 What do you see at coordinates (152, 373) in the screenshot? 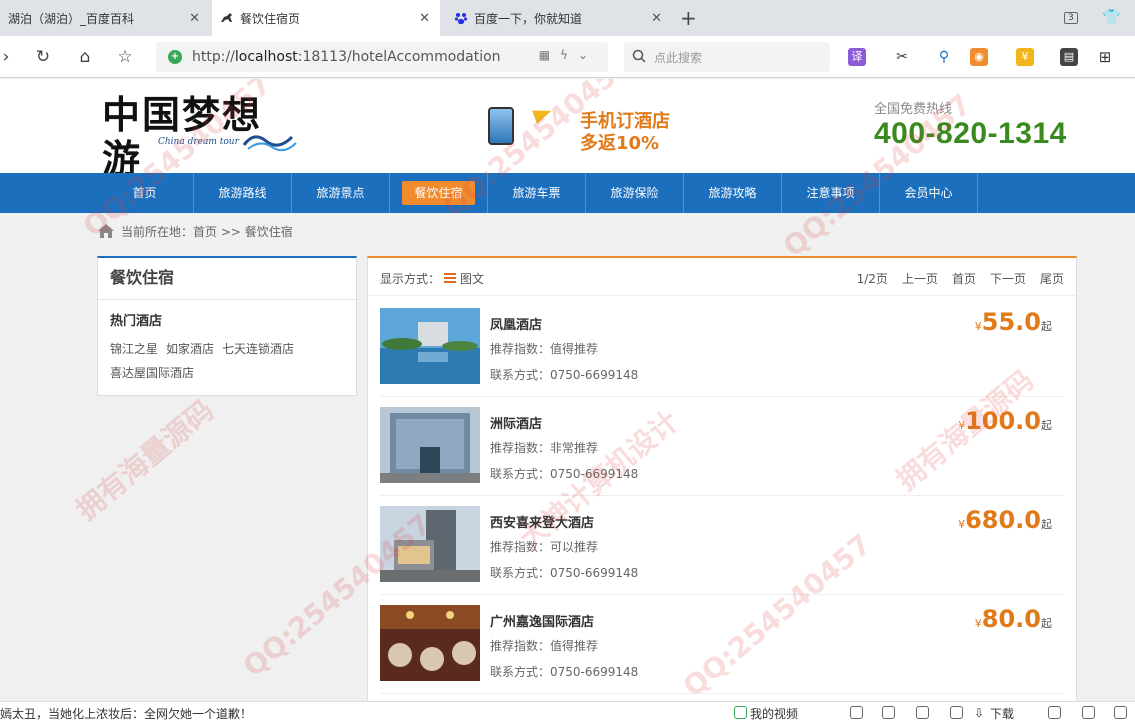
I see `sidebar-link-xidawu: 喜达屋国际酒店` at bounding box center [152, 373].